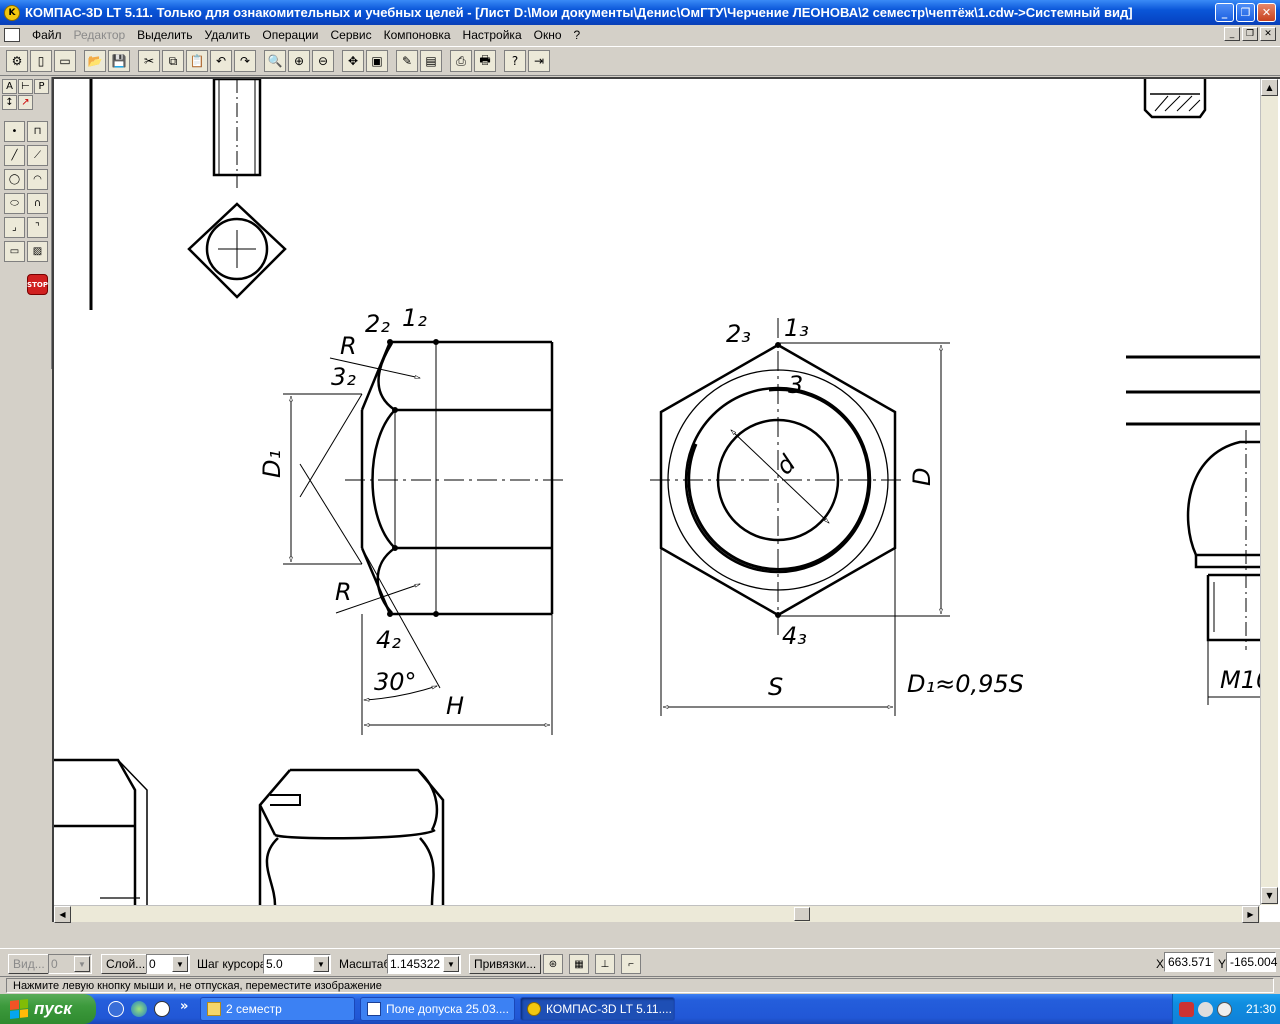  What do you see at coordinates (14, 155) in the screenshot?
I see `segment-icon: ╱` at bounding box center [14, 155].